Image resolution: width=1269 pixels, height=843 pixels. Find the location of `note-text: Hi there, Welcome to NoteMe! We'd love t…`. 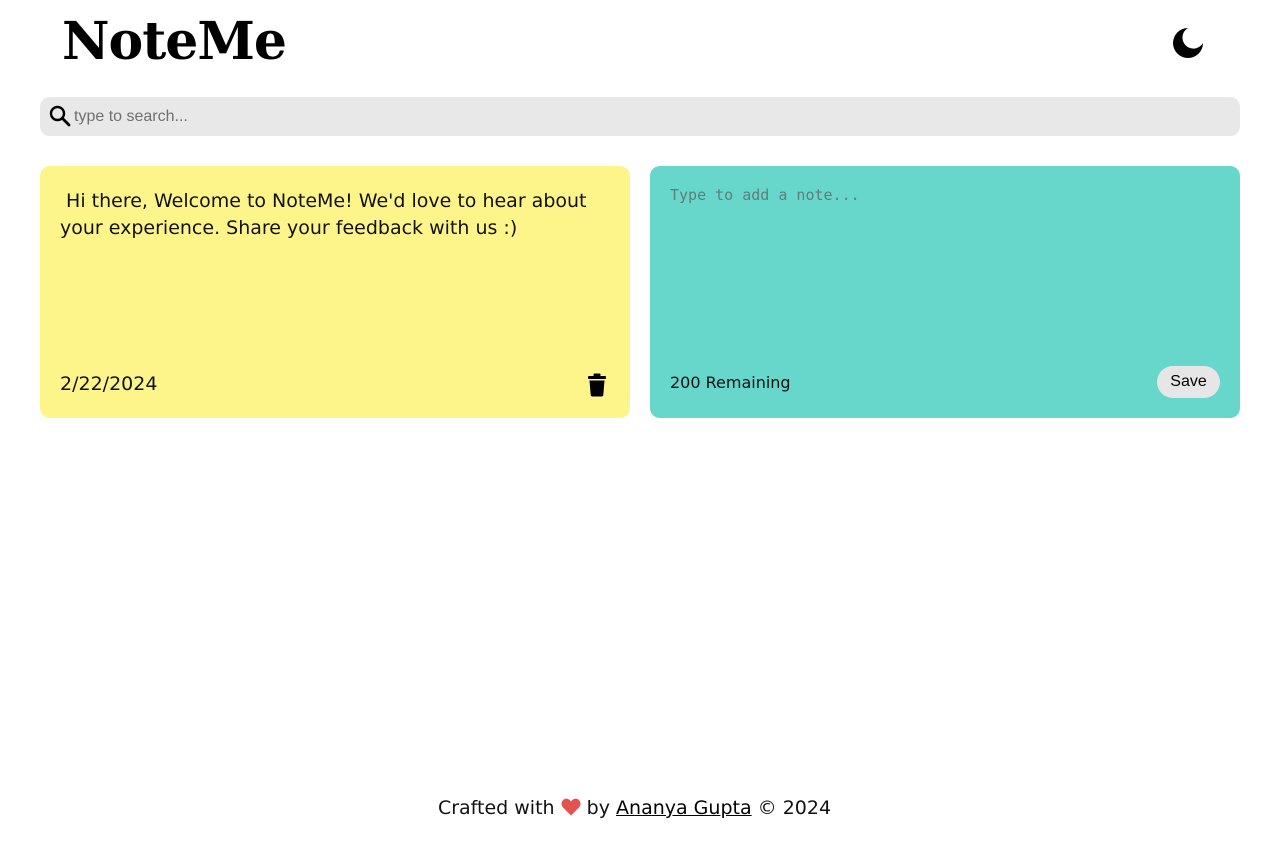

note-text: Hi there, Welcome to NoteMe! We'd love t… is located at coordinates (326, 214).